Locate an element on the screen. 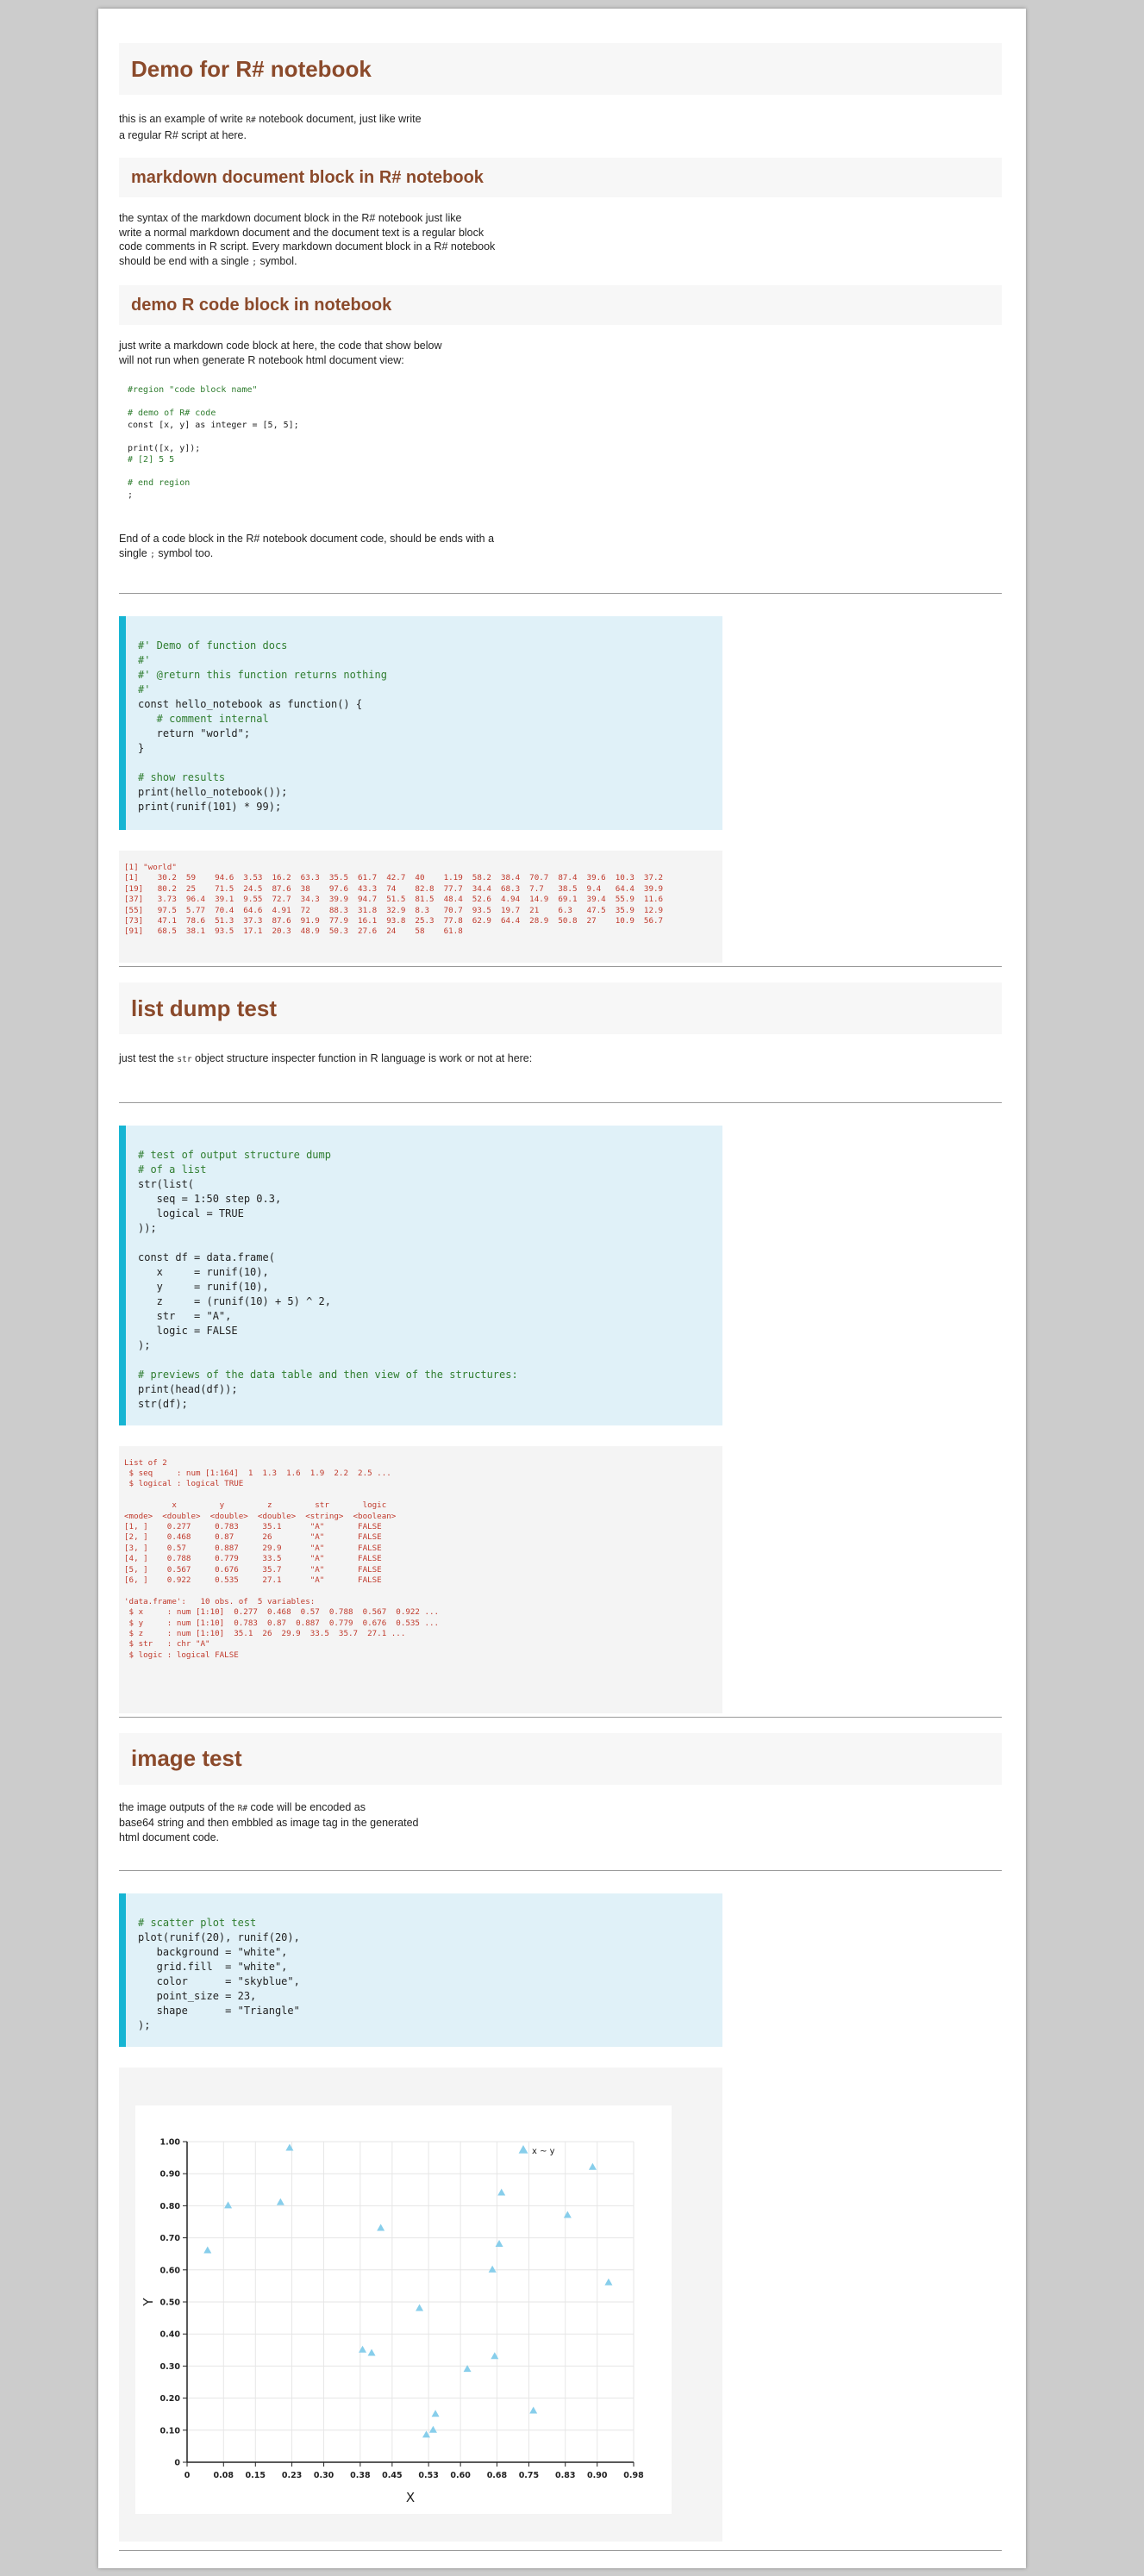 The height and width of the screenshot is (2576, 1144). code-line: grid.fill = "white", is located at coordinates (213, 1967).